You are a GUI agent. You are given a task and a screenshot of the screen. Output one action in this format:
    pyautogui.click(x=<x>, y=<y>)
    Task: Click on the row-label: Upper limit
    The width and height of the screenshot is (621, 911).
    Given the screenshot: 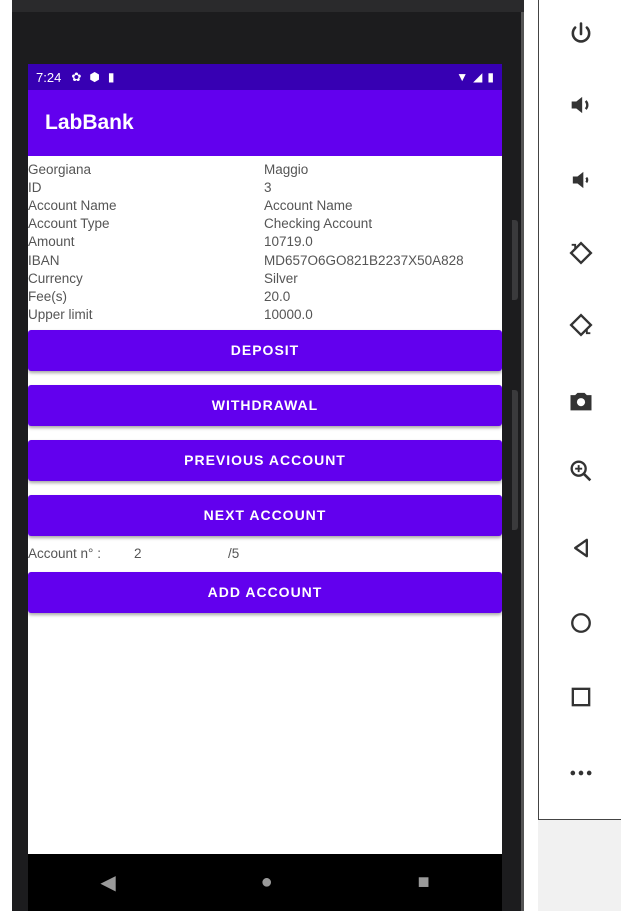 What is the action you would take?
    pyautogui.click(x=60, y=315)
    